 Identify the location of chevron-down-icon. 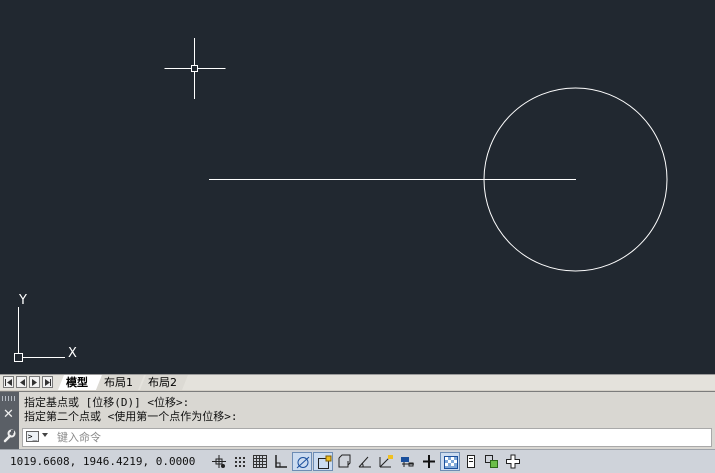
(45, 435).